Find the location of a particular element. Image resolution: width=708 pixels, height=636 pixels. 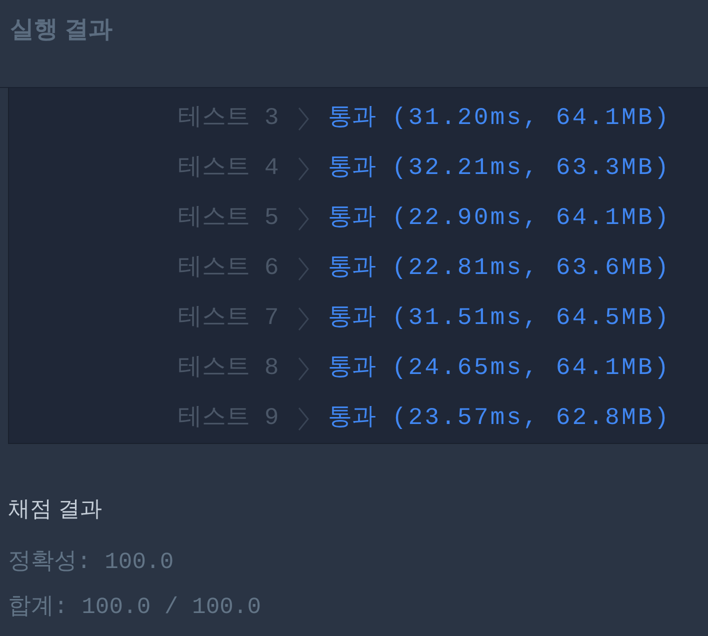

grading-title: 채점 결과 is located at coordinates (56, 509).